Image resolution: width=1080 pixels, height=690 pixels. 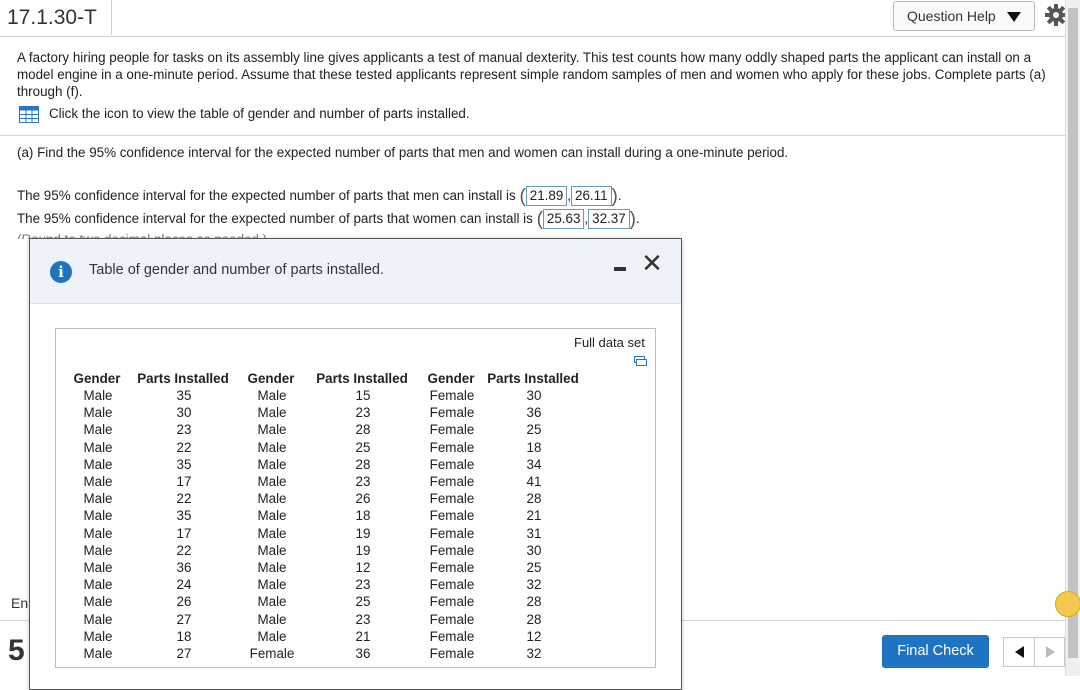 I want to click on previous-arrow-icon, so click(x=1019, y=652).